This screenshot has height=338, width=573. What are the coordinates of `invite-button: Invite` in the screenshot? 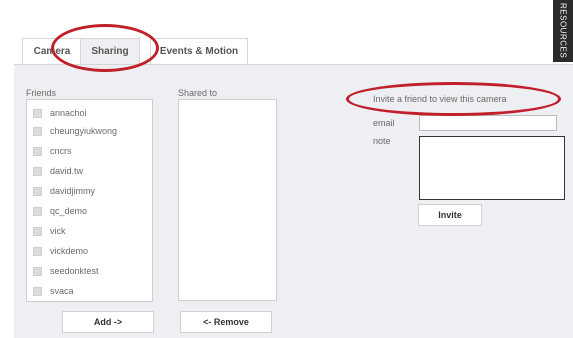 It's located at (450, 215).